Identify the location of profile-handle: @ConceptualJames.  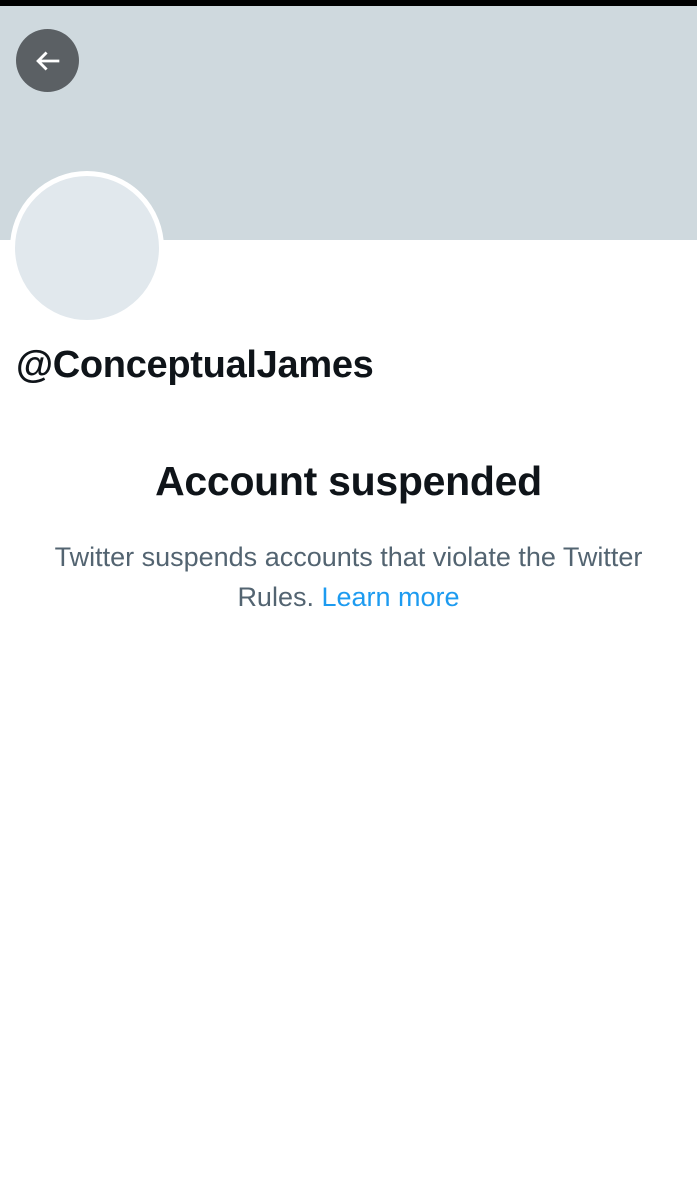
(195, 365).